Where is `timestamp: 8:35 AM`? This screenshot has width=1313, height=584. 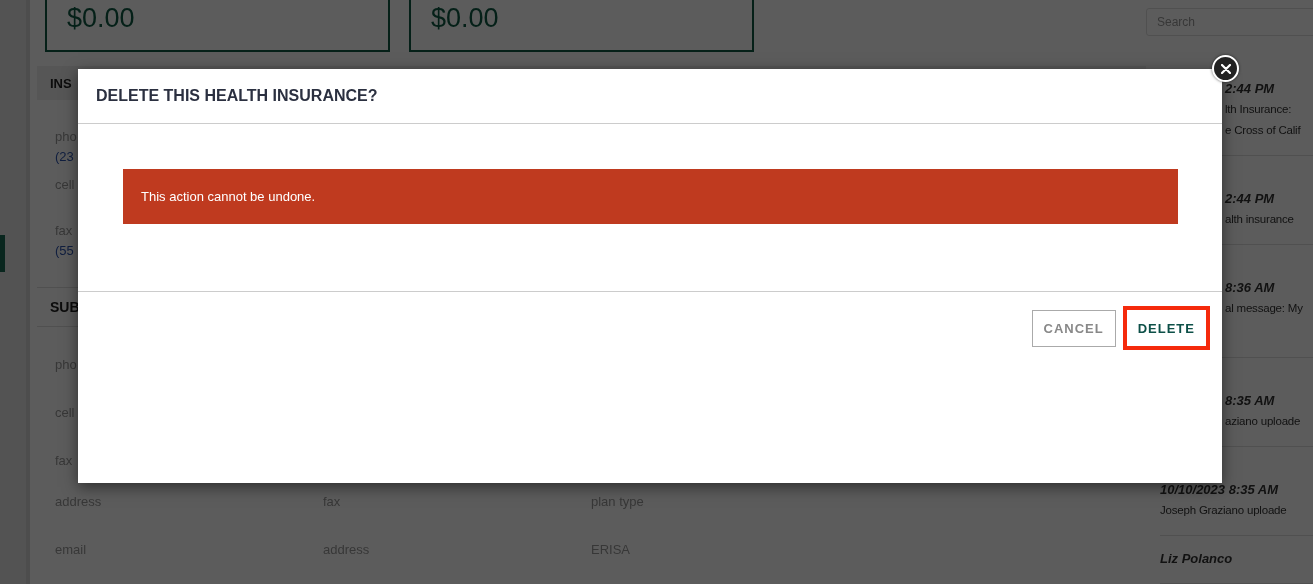 timestamp: 8:35 AM is located at coordinates (1250, 401).